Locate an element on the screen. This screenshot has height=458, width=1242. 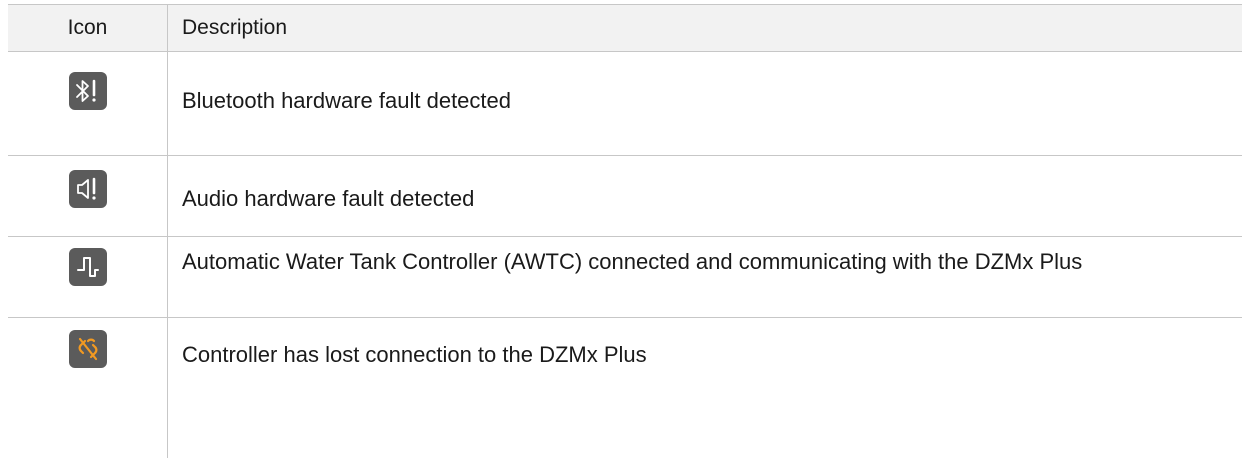
row-description: Audio hardware fault detected is located at coordinates (328, 198).